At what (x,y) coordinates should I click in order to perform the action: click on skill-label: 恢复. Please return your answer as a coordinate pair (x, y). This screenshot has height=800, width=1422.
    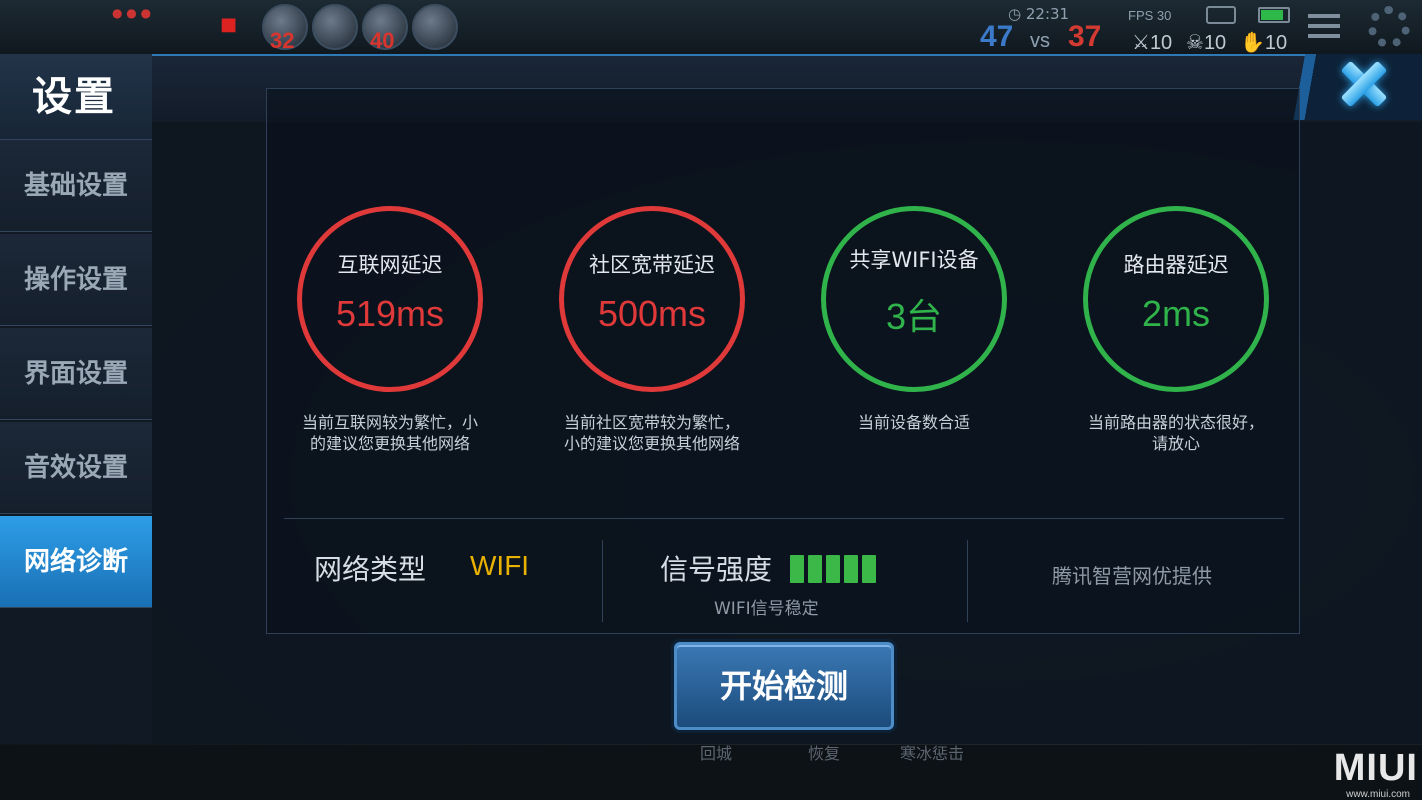
    Looking at the image, I should click on (824, 753).